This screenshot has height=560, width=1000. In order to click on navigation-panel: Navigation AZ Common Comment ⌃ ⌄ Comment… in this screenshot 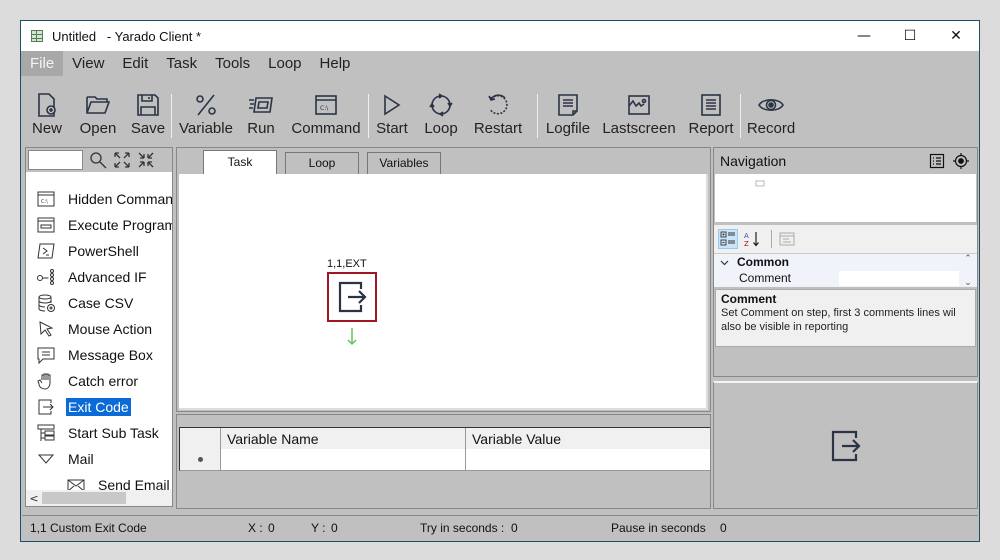, I will do `click(845, 262)`.